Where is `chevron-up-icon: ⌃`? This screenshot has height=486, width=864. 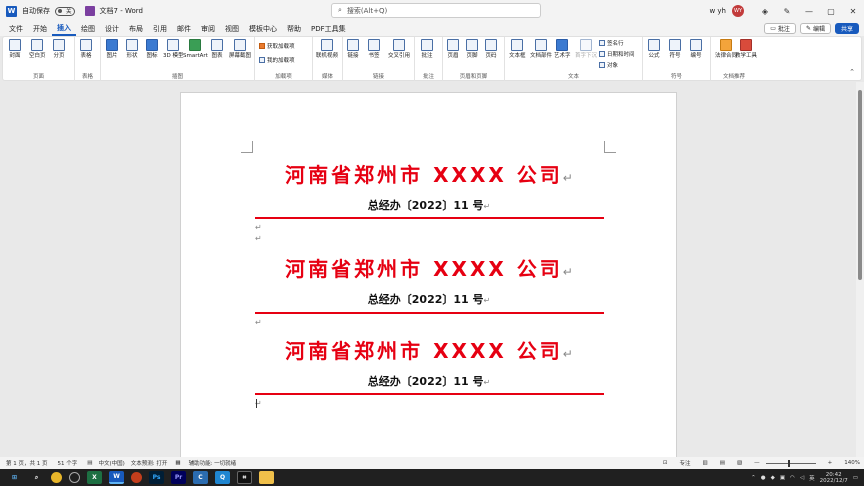 chevron-up-icon: ⌃ is located at coordinates (753, 478).